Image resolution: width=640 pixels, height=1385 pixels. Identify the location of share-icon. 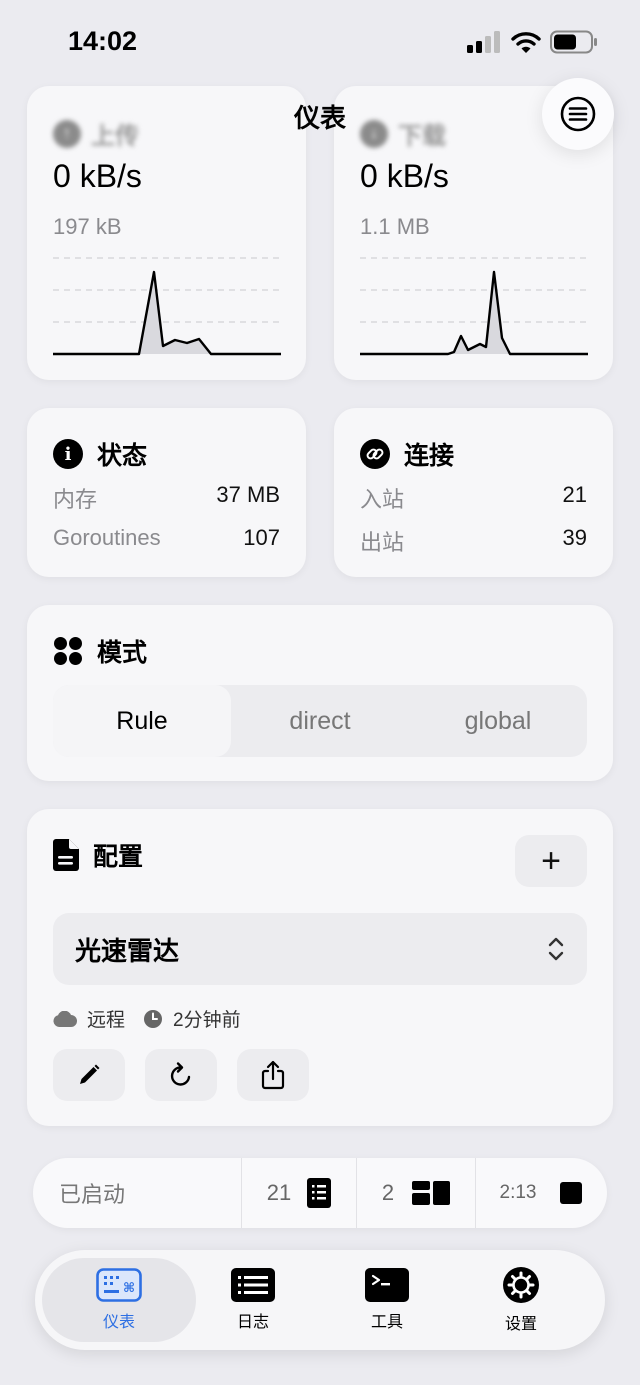
(273, 1075).